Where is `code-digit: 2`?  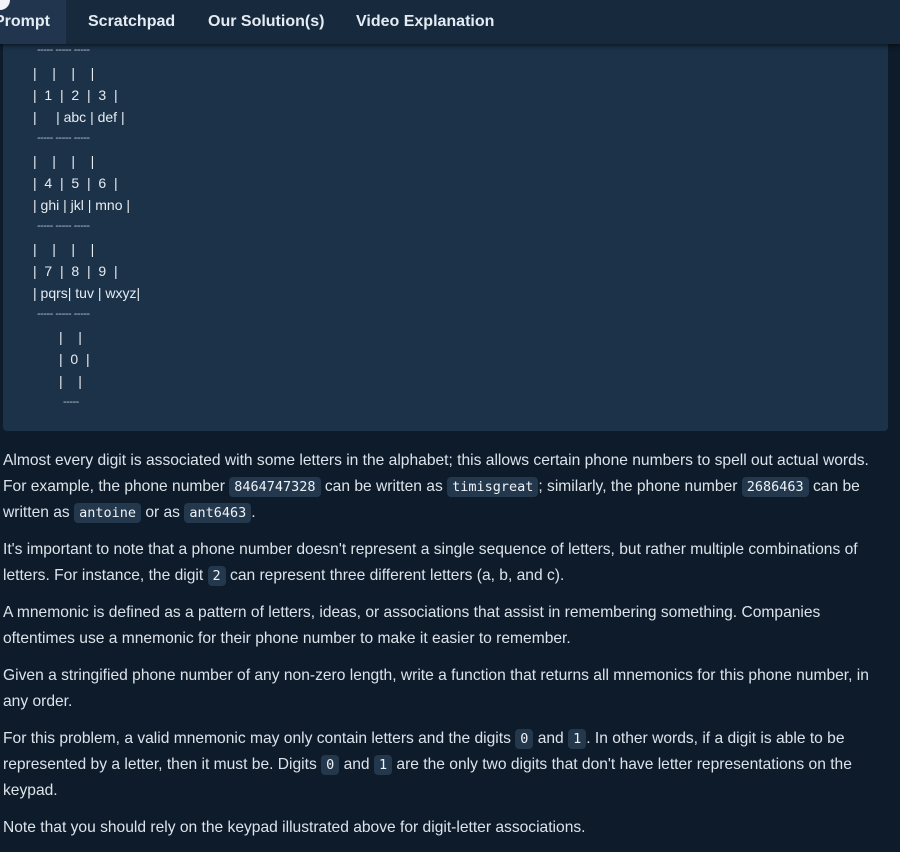
code-digit: 2 is located at coordinates (216, 576).